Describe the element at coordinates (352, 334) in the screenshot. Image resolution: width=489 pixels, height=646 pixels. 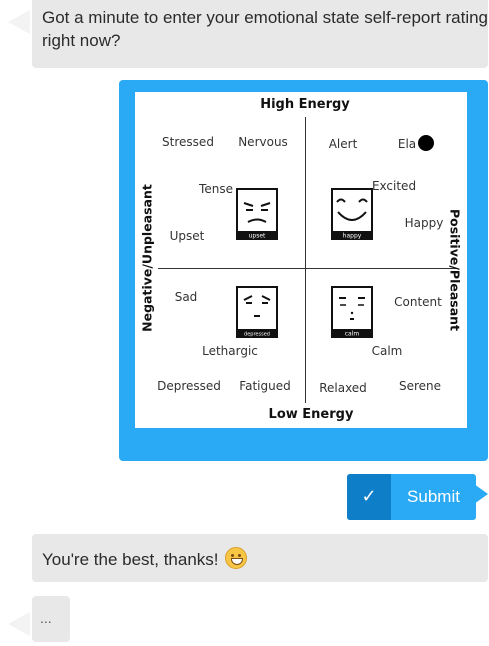
I see `svg-text: calm` at that location.